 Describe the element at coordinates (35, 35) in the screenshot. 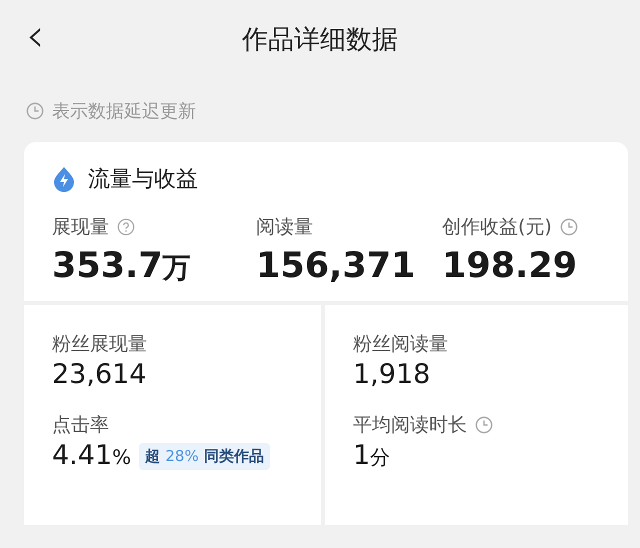

I see `back-button: ‹` at that location.